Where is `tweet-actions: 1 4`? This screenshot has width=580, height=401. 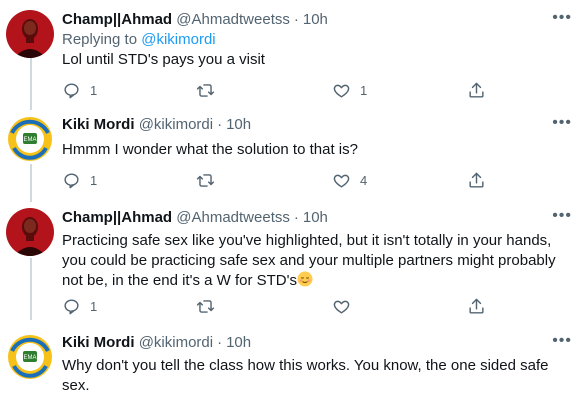
tweet-actions: 1 4 is located at coordinates (297, 180).